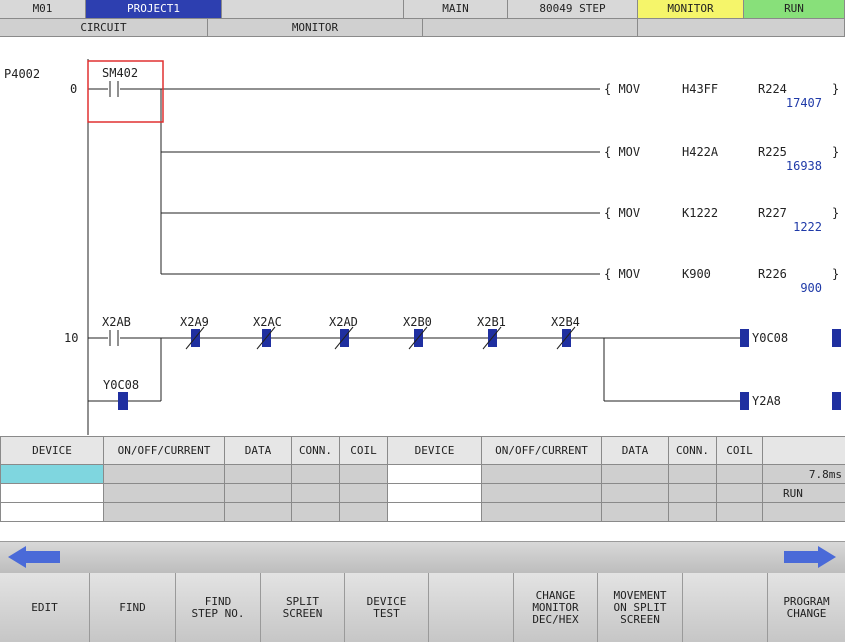  I want to click on next-arrow-icon, so click(810, 557).